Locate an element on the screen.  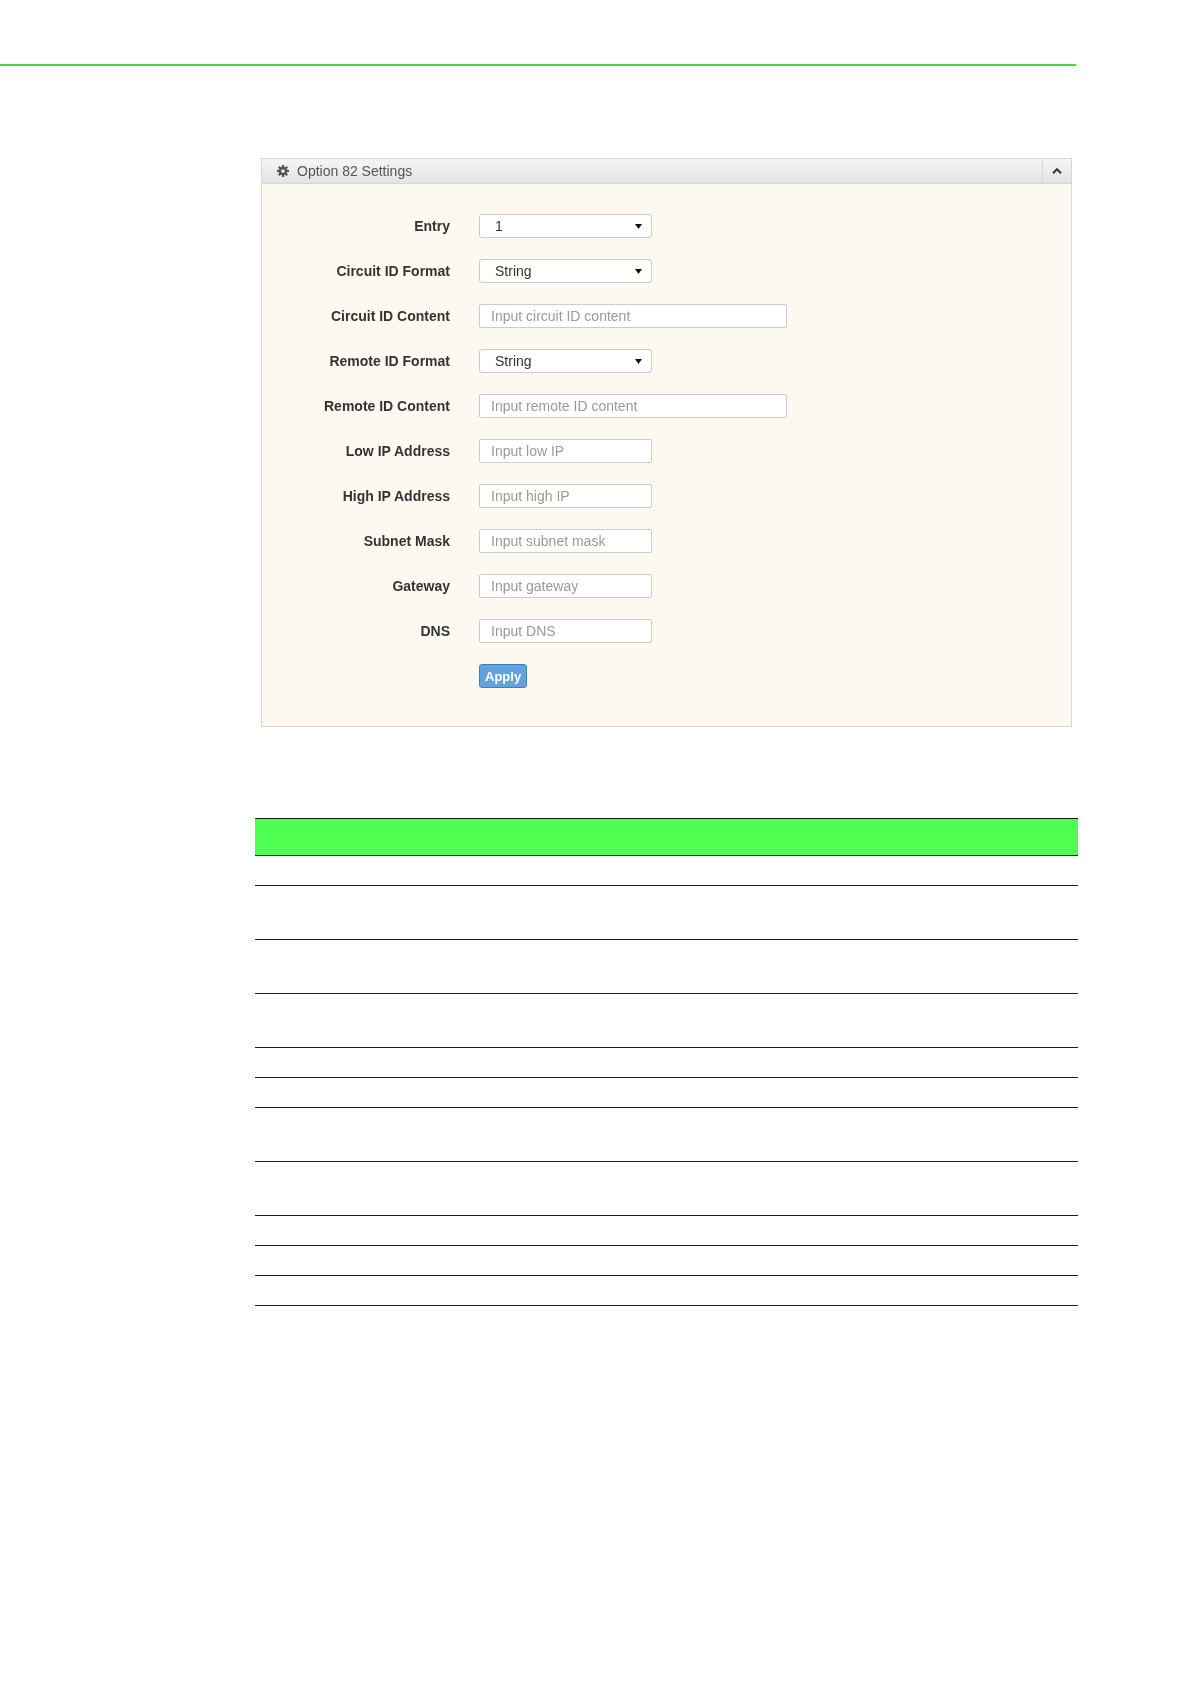
field-label: Low IP Address is located at coordinates (397, 451).